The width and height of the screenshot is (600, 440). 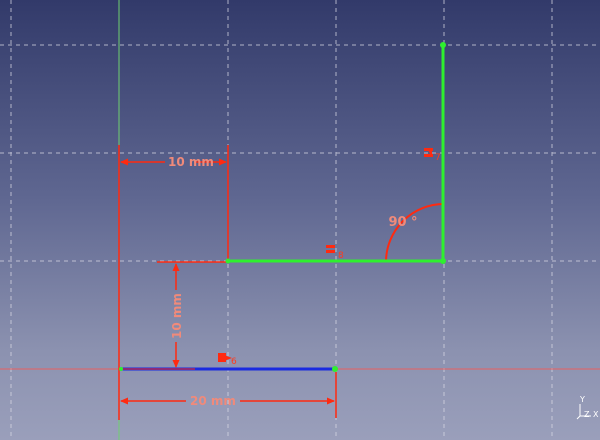 I want to click on dimension-vertical: 10 mm, so click(x=192, y=314).